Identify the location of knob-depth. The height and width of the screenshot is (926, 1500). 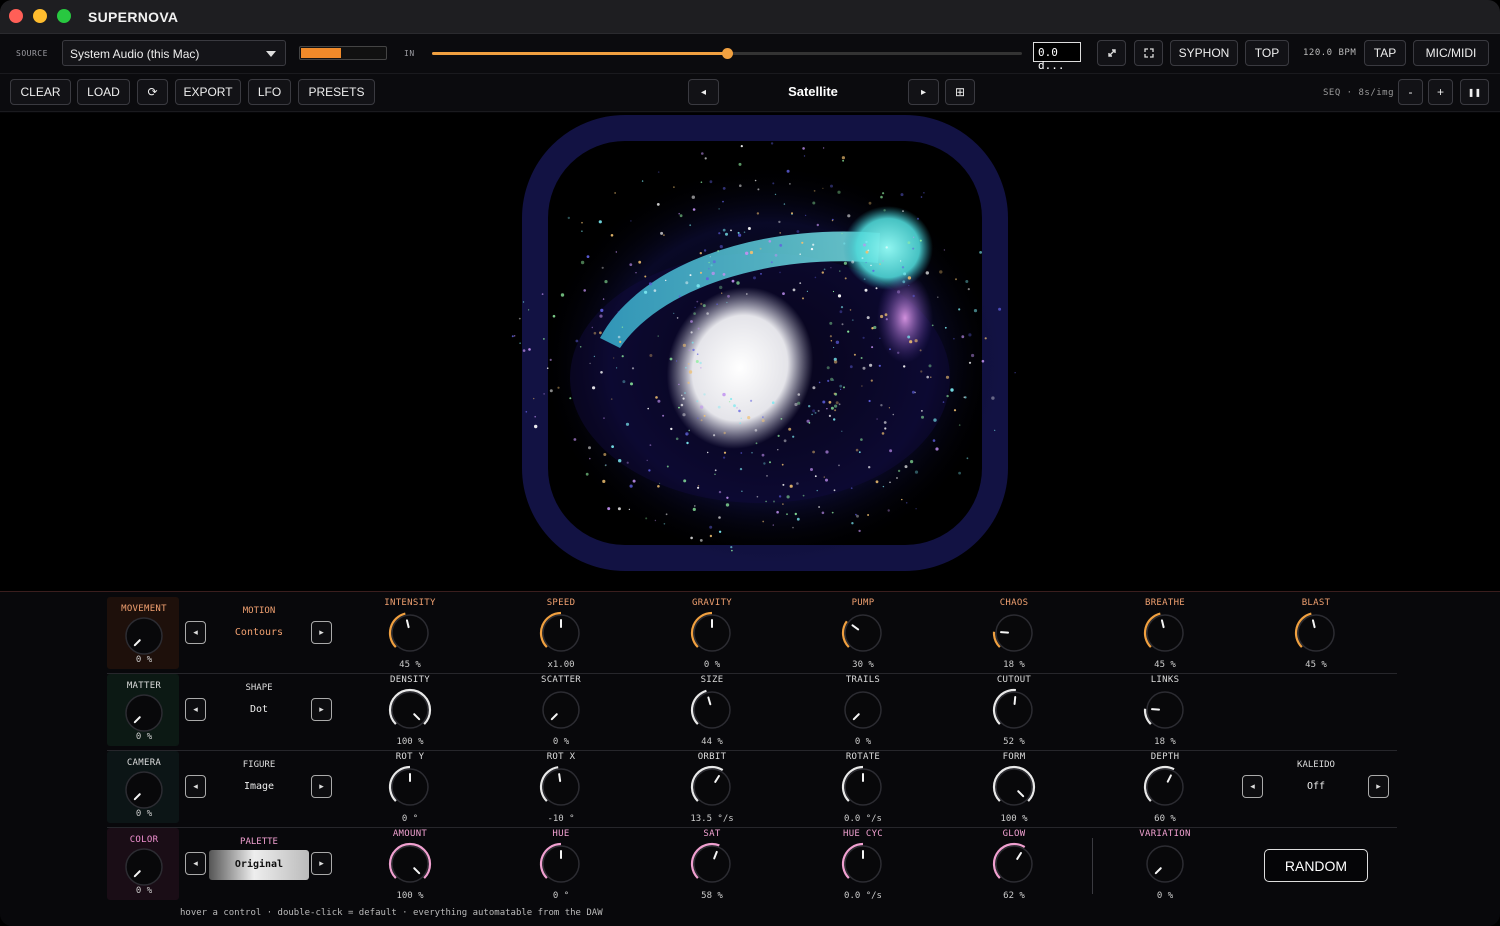
(1165, 787).